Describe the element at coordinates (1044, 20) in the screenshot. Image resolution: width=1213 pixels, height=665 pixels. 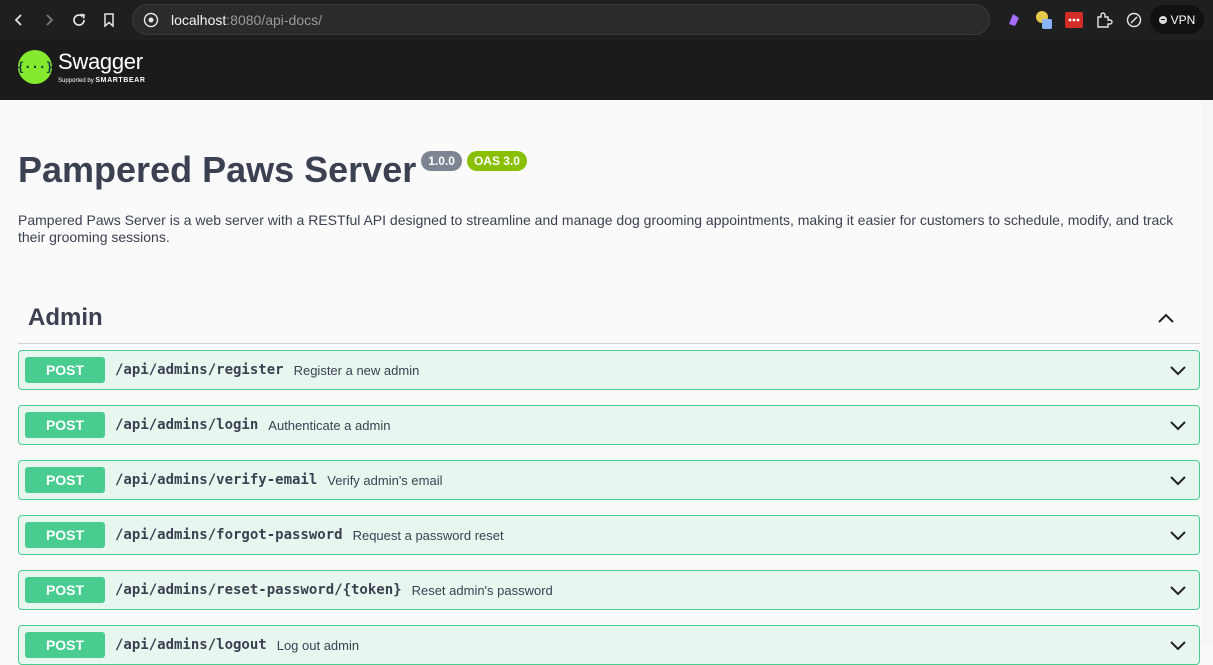
I see `extension-palette-icon` at that location.